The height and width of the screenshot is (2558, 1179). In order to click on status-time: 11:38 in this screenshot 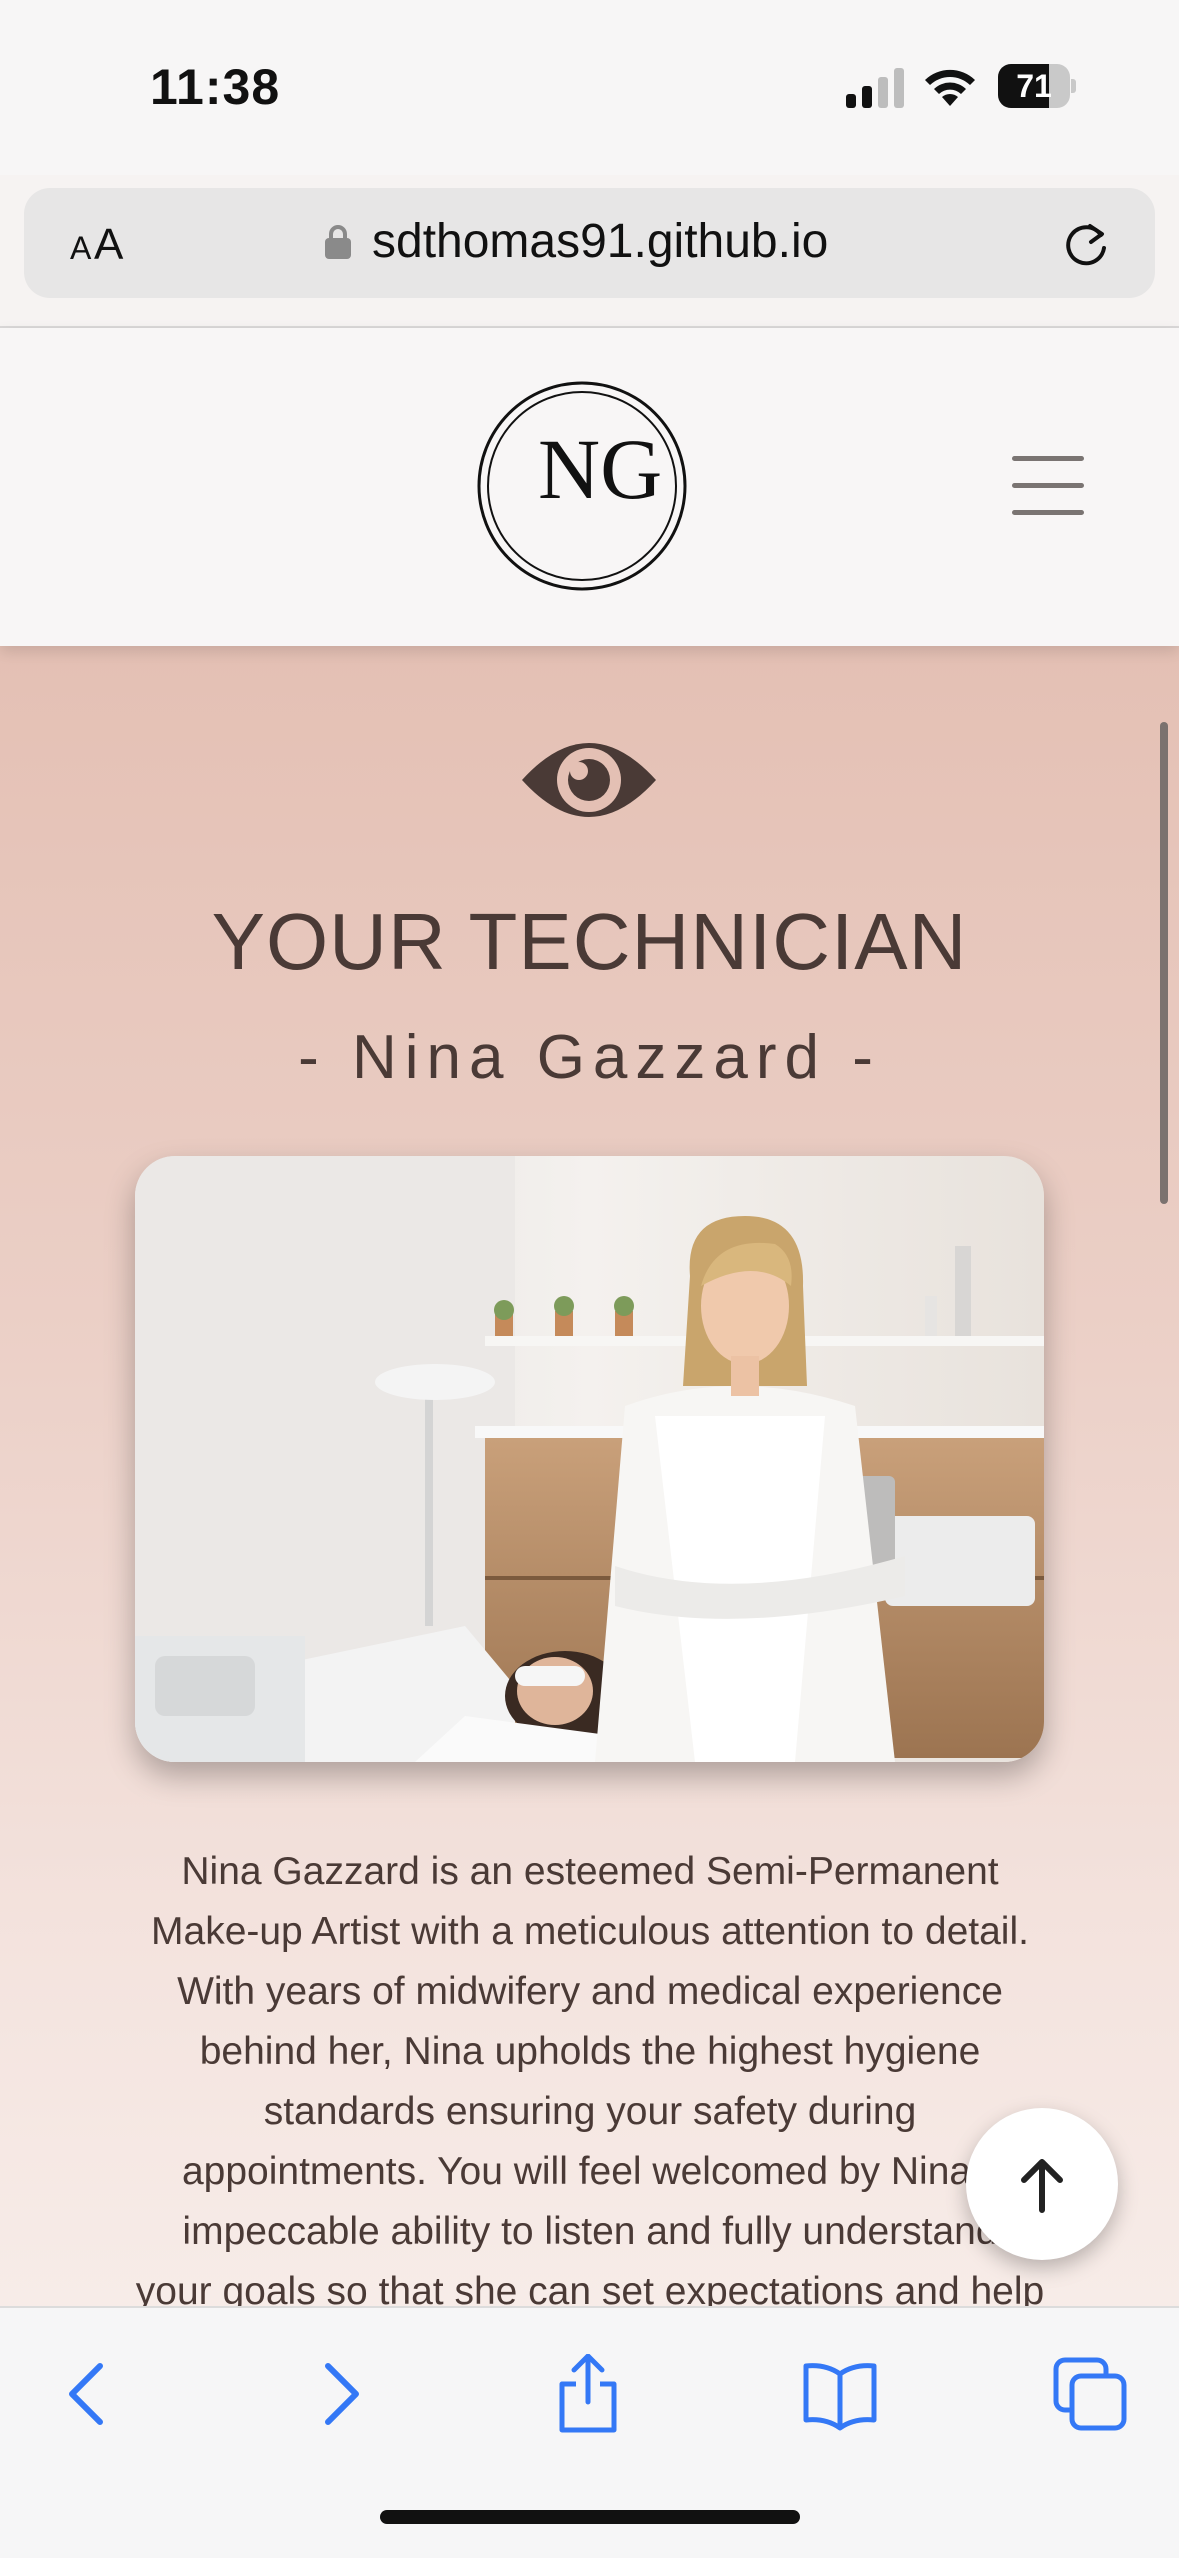, I will do `click(215, 87)`.